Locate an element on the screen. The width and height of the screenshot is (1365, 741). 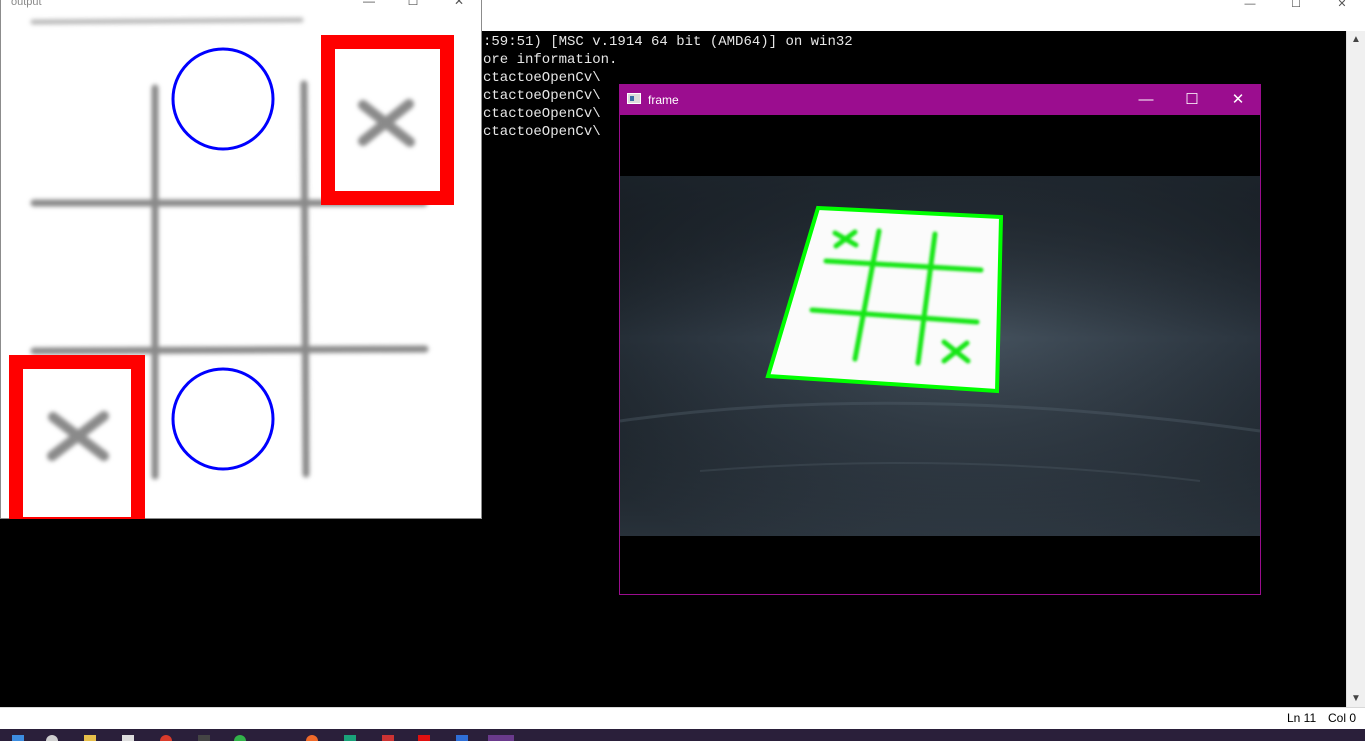
line-indicator: Ln 11 is located at coordinates (1302, 718).